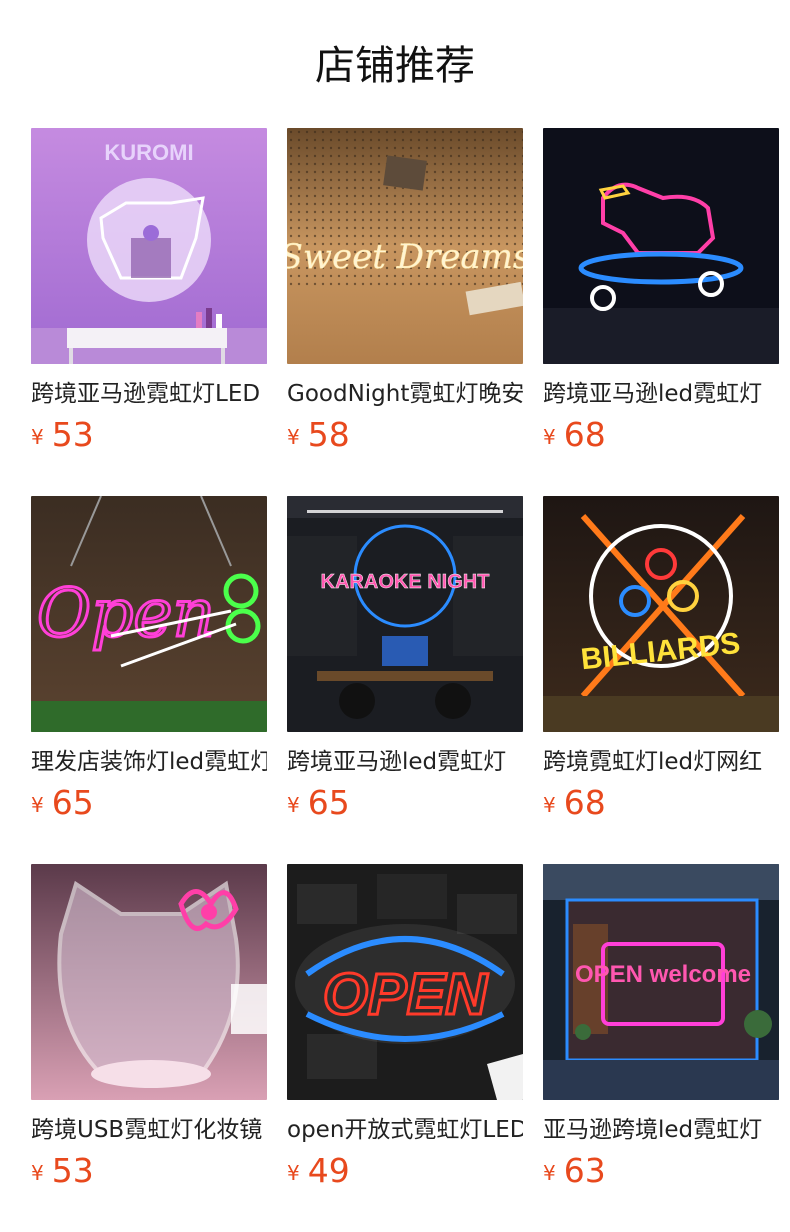  Describe the element at coordinates (148, 152) in the screenshot. I see `kuromi-text: KUROMI` at that location.